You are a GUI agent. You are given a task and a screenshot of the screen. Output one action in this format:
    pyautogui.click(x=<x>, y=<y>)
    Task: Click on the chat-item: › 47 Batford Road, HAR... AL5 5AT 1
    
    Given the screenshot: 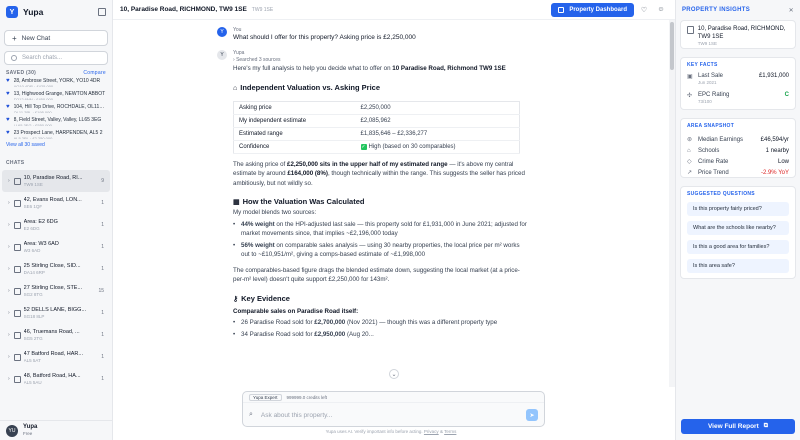 What is the action you would take?
    pyautogui.click(x=56, y=357)
    